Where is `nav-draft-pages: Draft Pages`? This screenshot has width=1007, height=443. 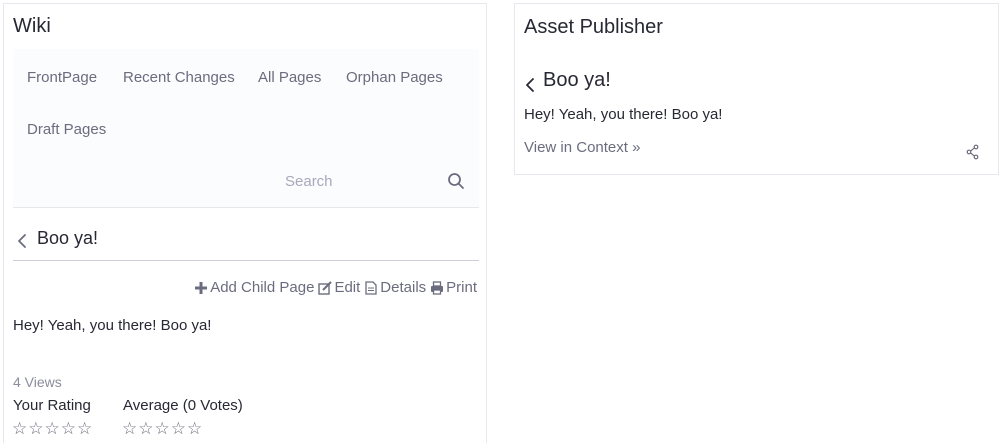 nav-draft-pages: Draft Pages is located at coordinates (66, 129).